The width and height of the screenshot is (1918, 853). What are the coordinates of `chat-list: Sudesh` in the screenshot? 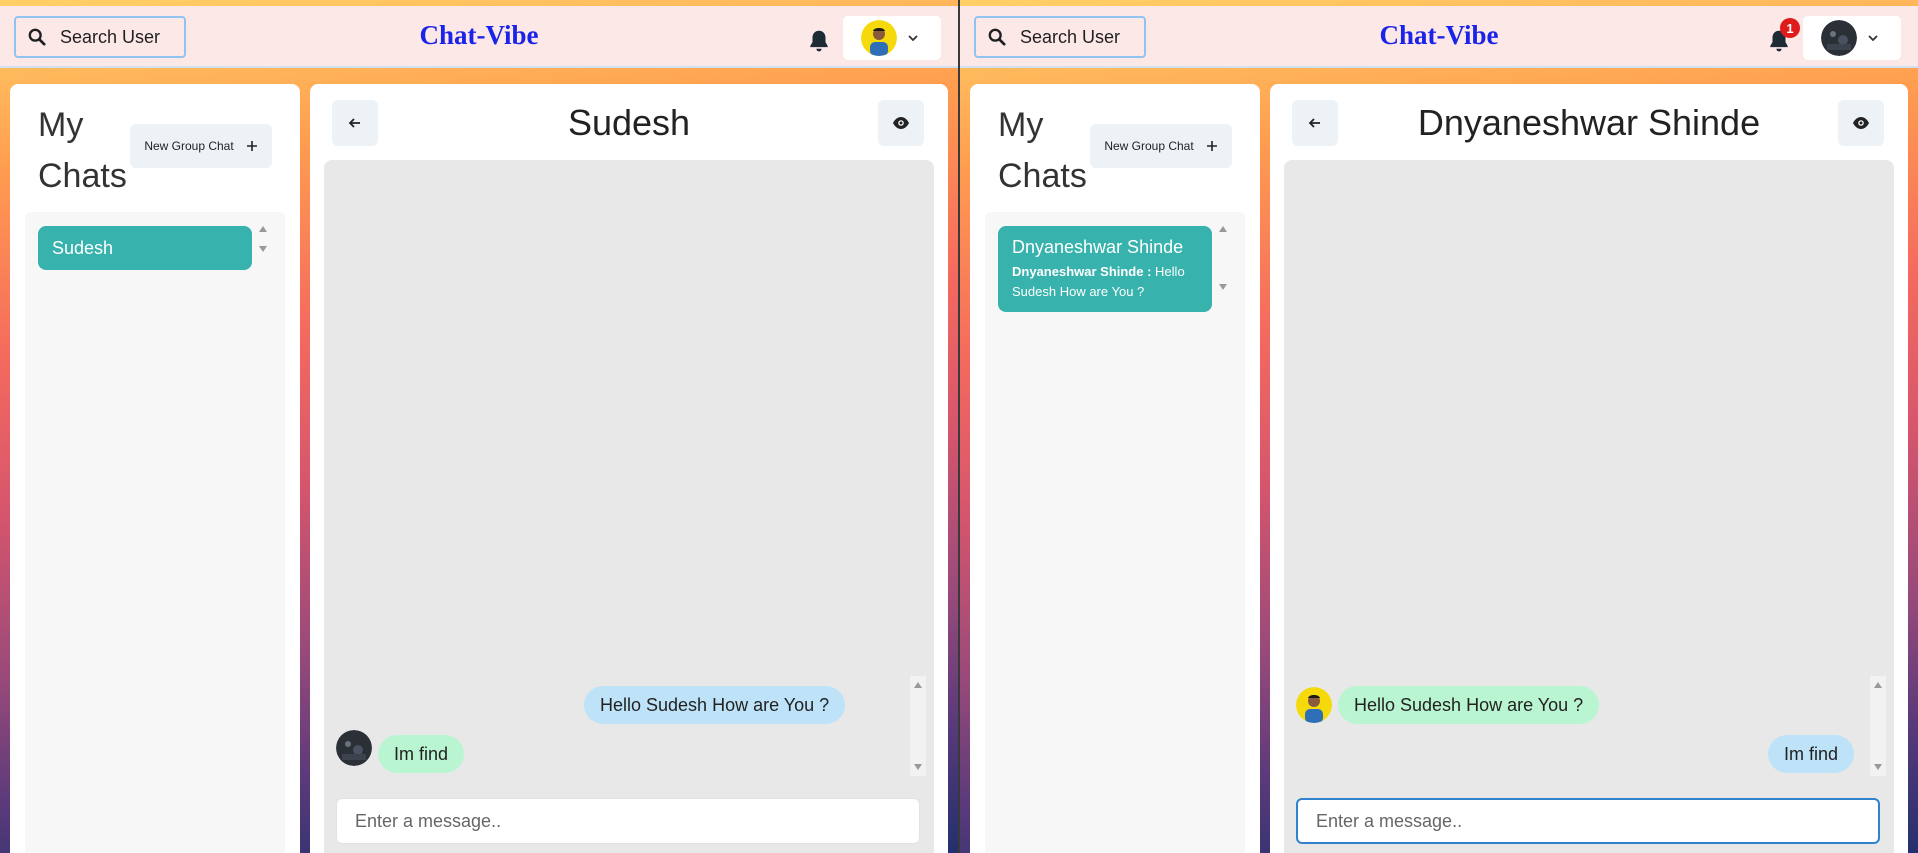 It's located at (155, 532).